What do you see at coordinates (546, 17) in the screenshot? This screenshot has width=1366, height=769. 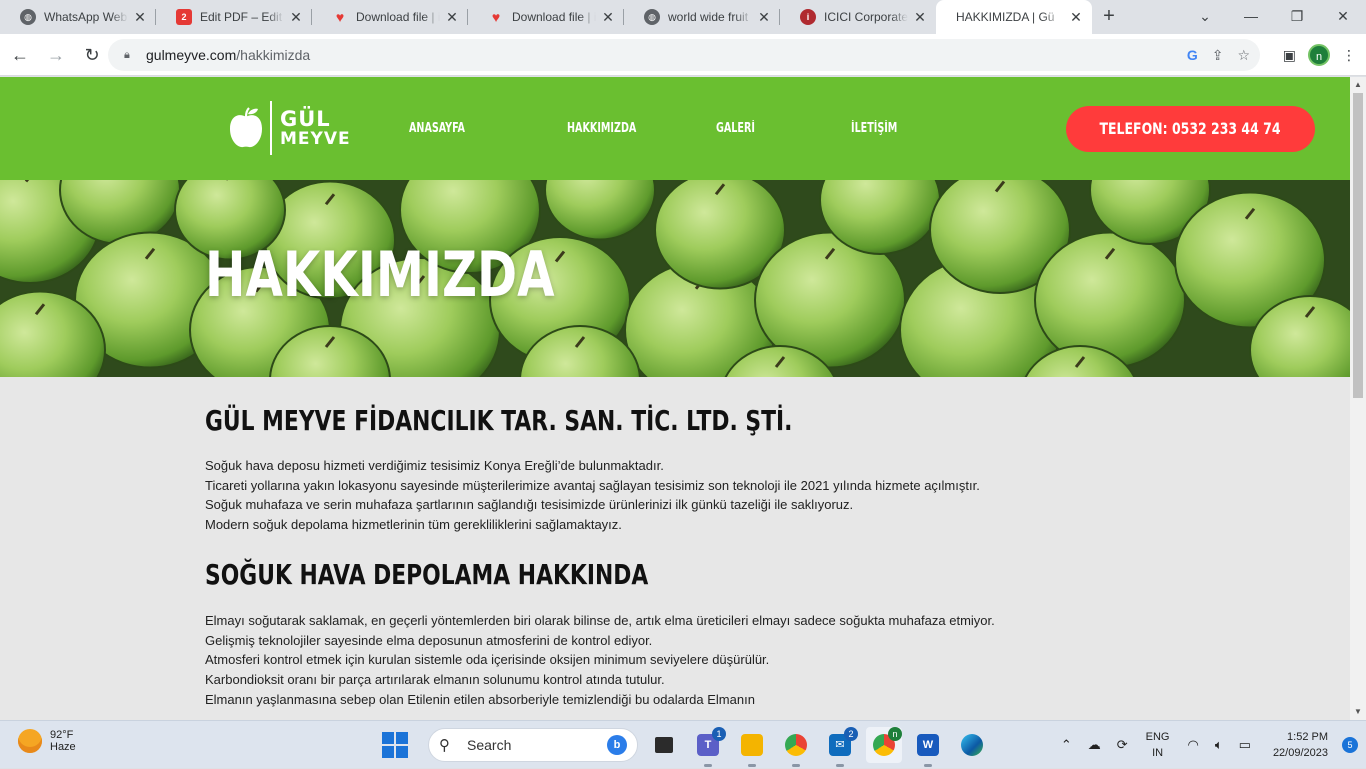 I see `tab-download-2: ♥ Download file | iL ✕` at bounding box center [546, 17].